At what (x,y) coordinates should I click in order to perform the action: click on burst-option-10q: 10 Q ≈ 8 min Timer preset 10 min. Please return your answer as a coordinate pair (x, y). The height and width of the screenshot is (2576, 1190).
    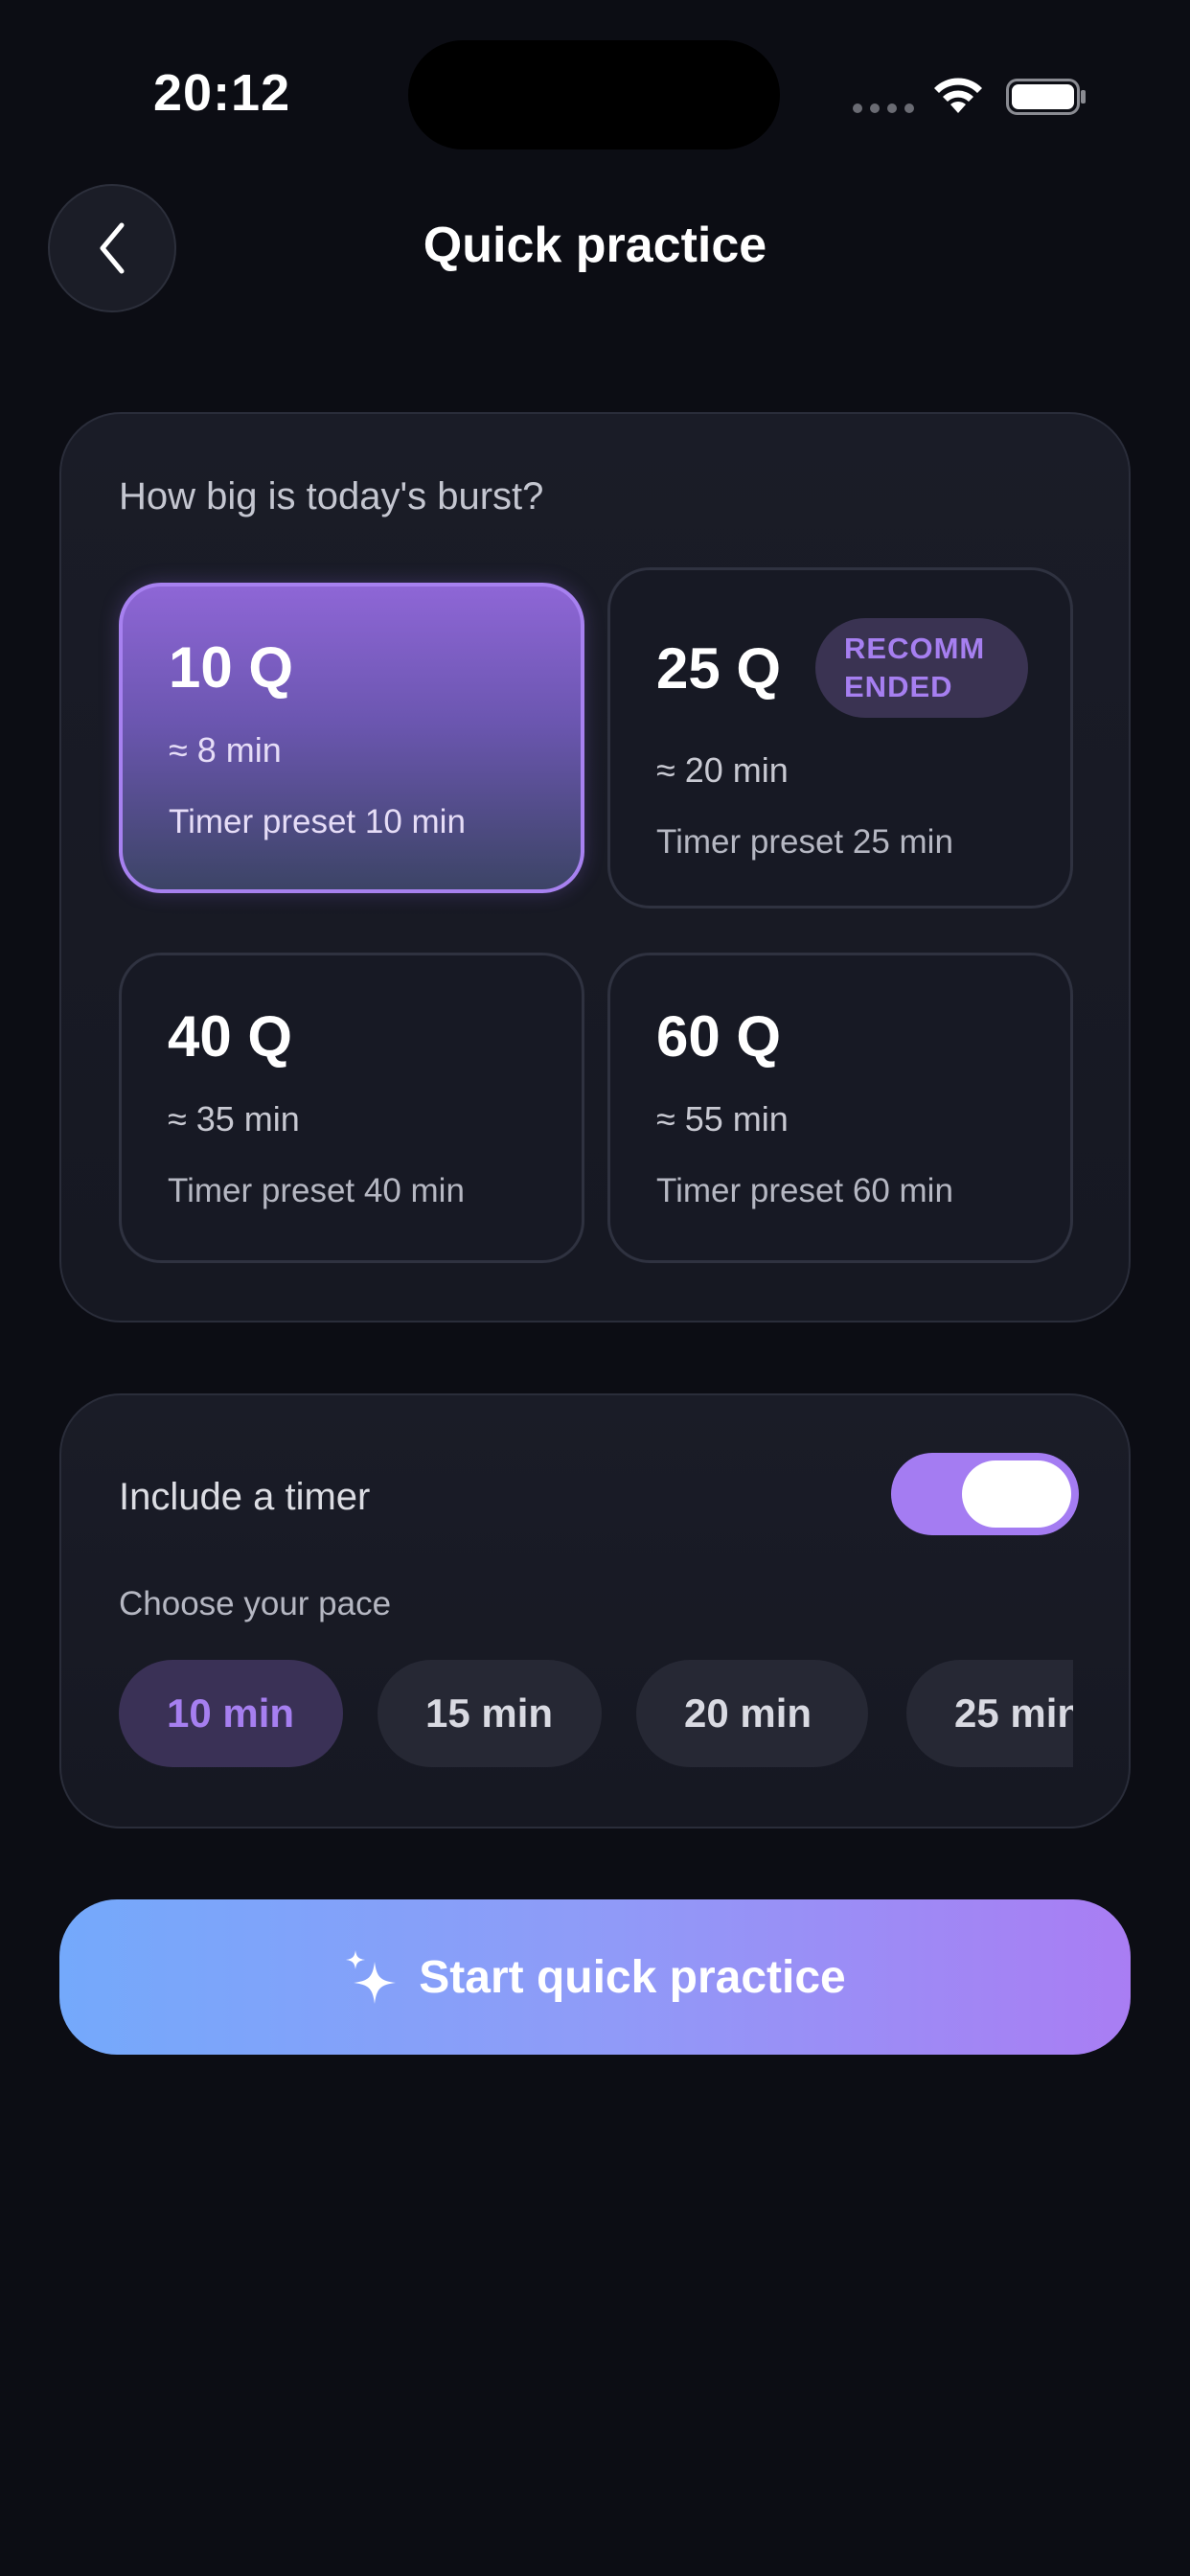
    Looking at the image, I should click on (351, 738).